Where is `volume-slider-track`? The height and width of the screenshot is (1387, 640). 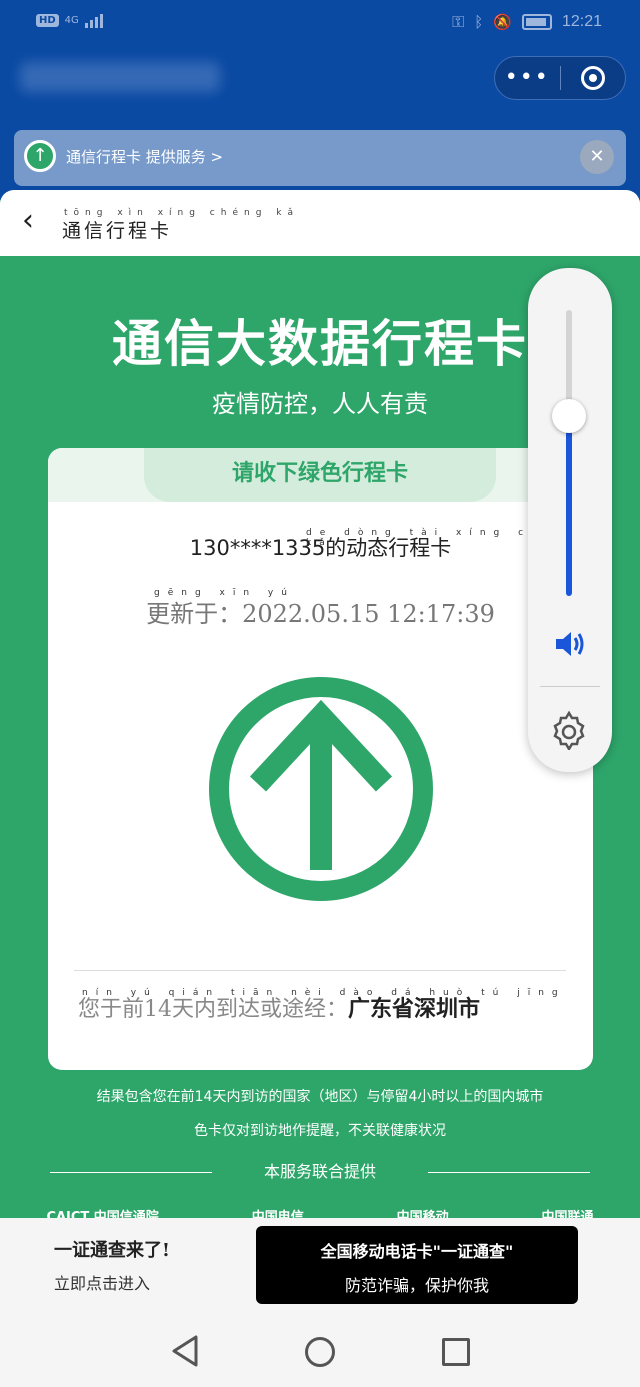
volume-slider-track is located at coordinates (569, 453).